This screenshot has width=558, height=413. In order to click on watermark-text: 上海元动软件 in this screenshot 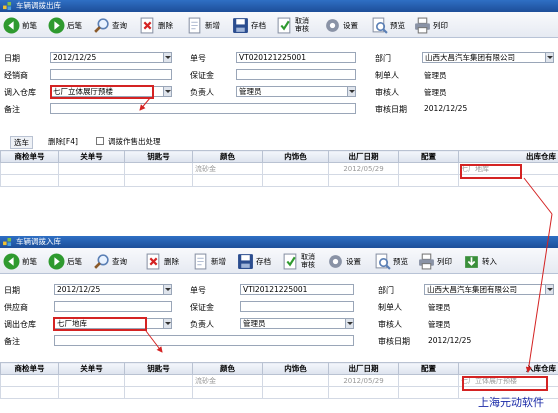, I will do `click(511, 402)`.